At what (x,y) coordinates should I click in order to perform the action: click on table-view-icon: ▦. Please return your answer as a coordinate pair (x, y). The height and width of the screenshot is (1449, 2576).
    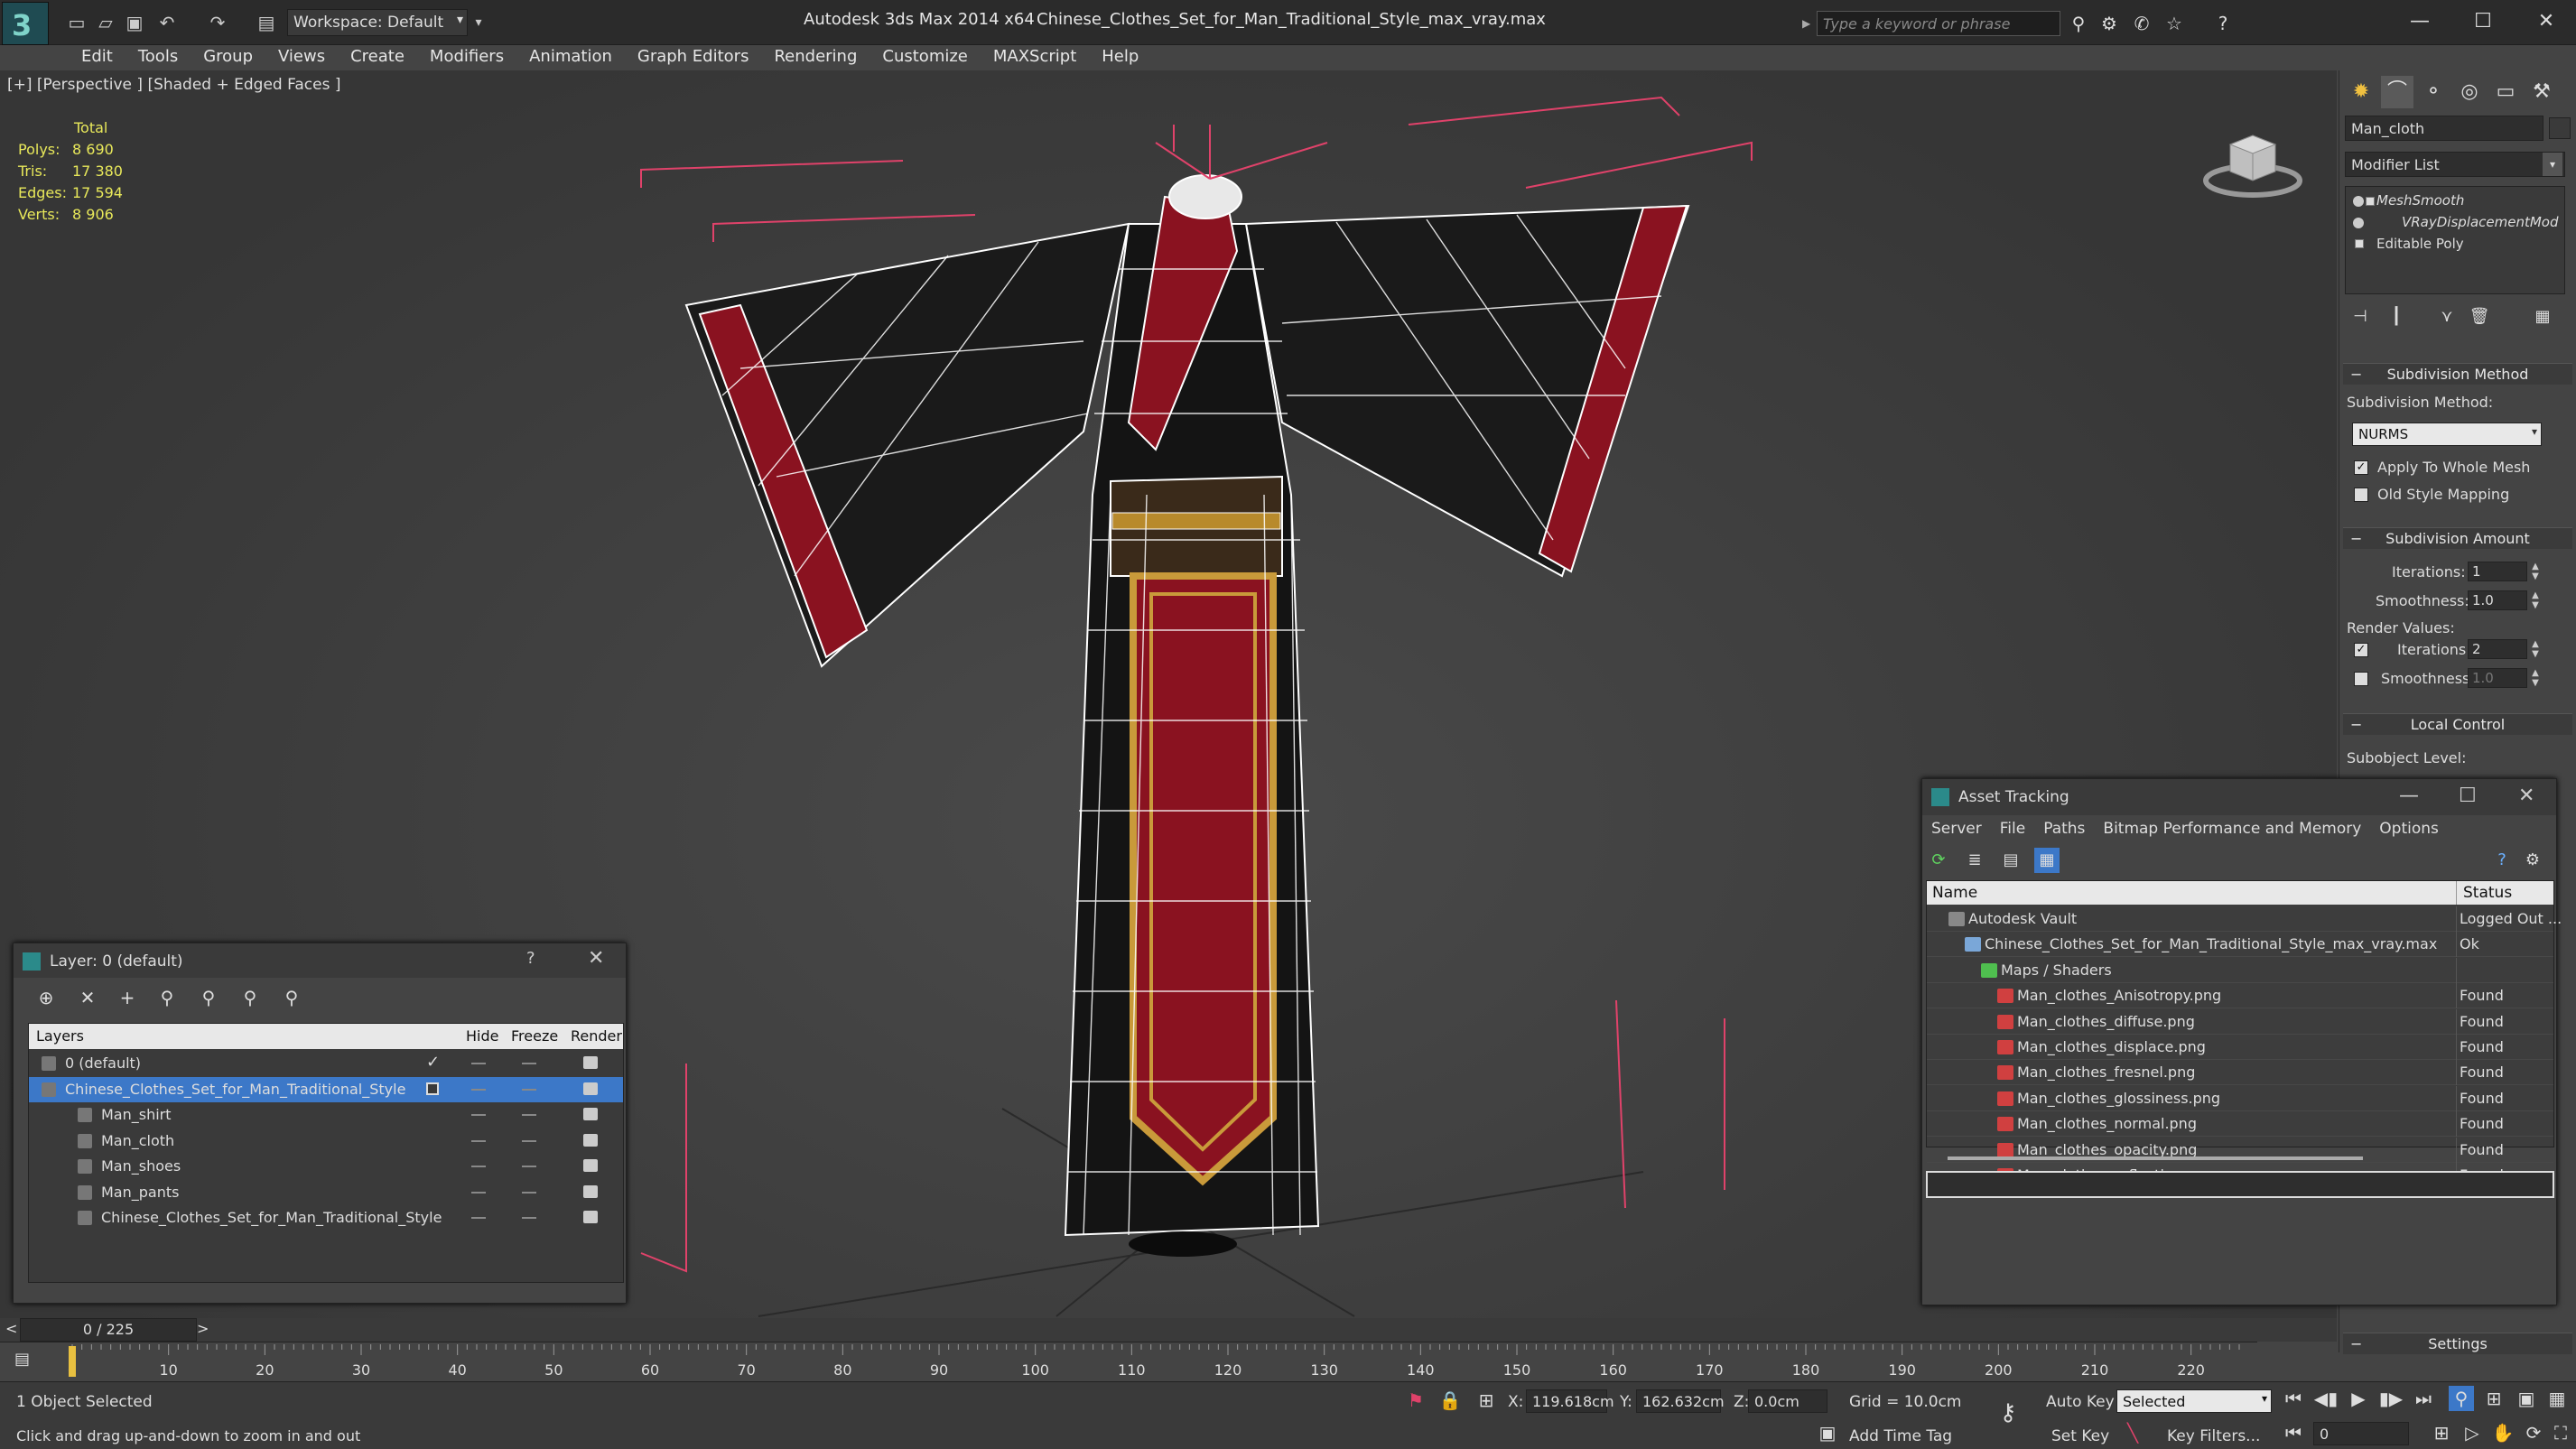
    Looking at the image, I should click on (2047, 860).